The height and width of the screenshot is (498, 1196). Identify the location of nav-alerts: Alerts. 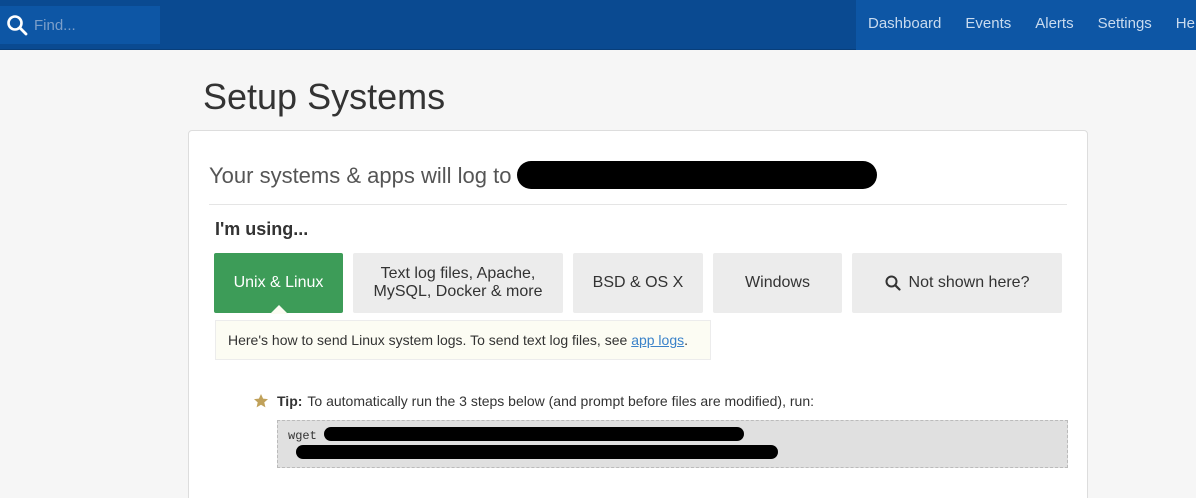
(1054, 25).